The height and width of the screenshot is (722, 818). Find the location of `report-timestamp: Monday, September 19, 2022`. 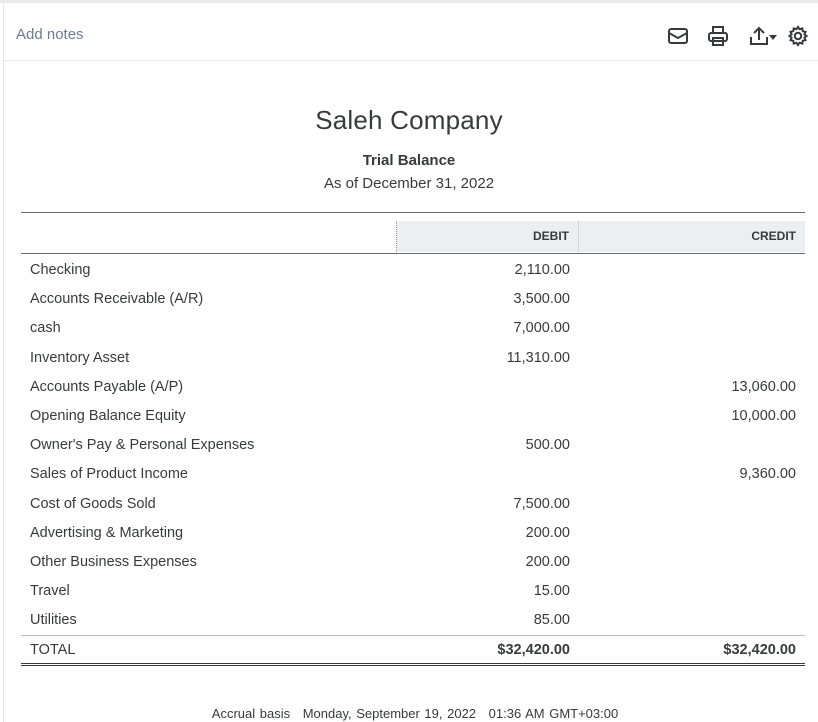

report-timestamp: Monday, September 19, 2022 is located at coordinates (389, 713).